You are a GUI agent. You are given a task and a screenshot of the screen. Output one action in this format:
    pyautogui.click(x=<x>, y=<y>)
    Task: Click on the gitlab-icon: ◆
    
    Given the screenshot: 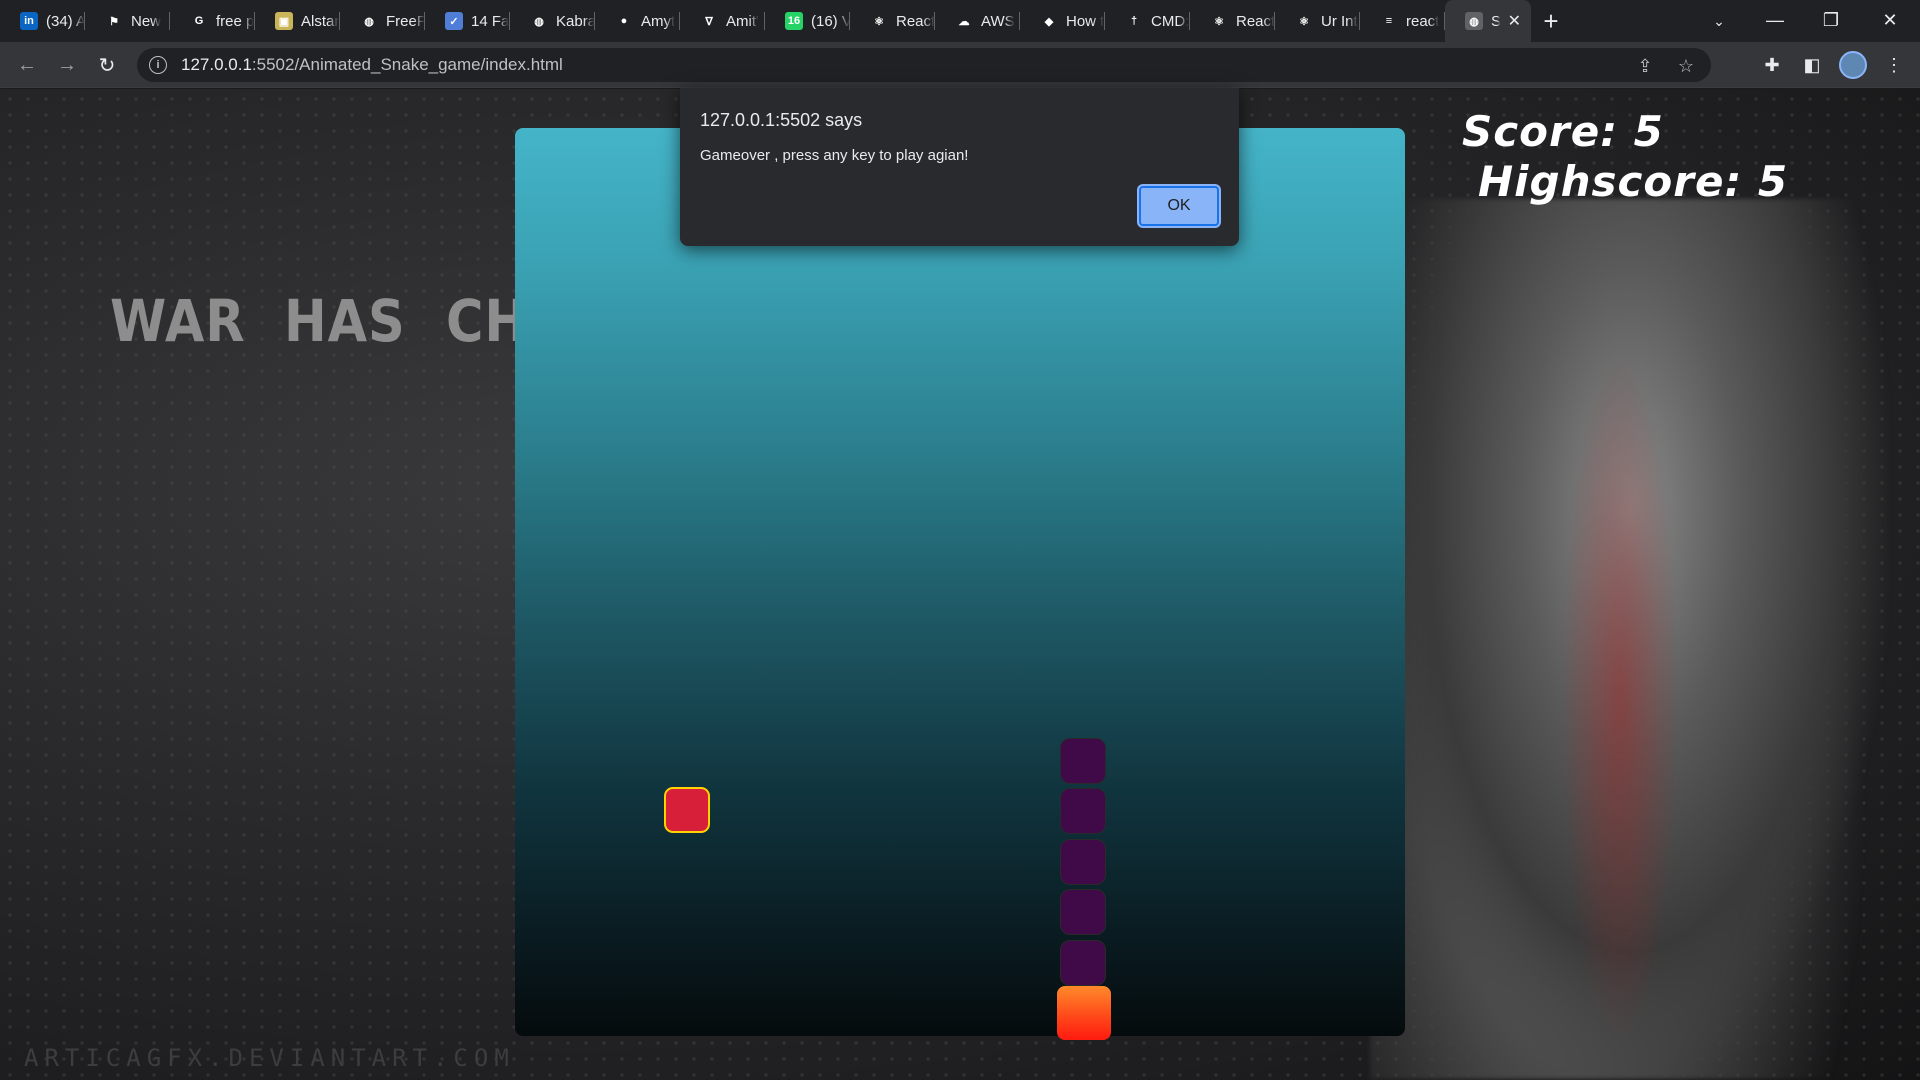 What is the action you would take?
    pyautogui.click(x=1049, y=21)
    